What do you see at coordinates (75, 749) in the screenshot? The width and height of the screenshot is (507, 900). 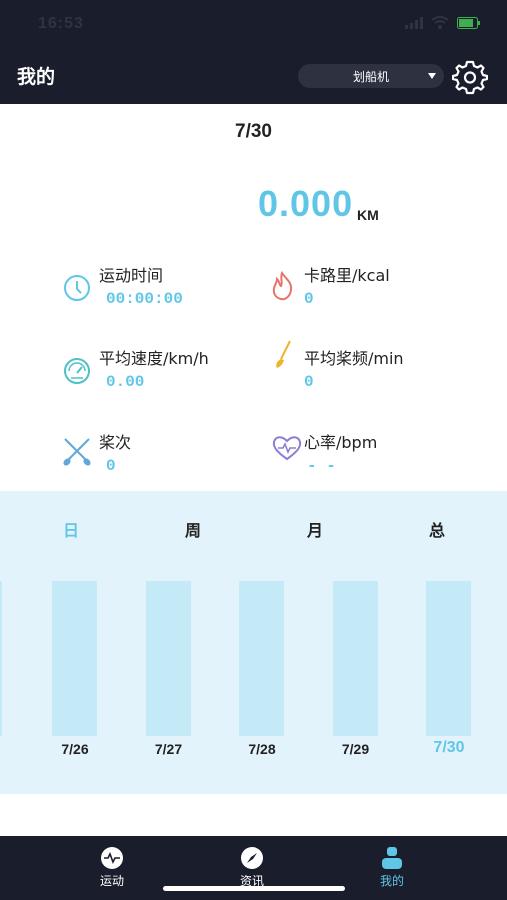 I see `chart-bar-label: 7/26` at bounding box center [75, 749].